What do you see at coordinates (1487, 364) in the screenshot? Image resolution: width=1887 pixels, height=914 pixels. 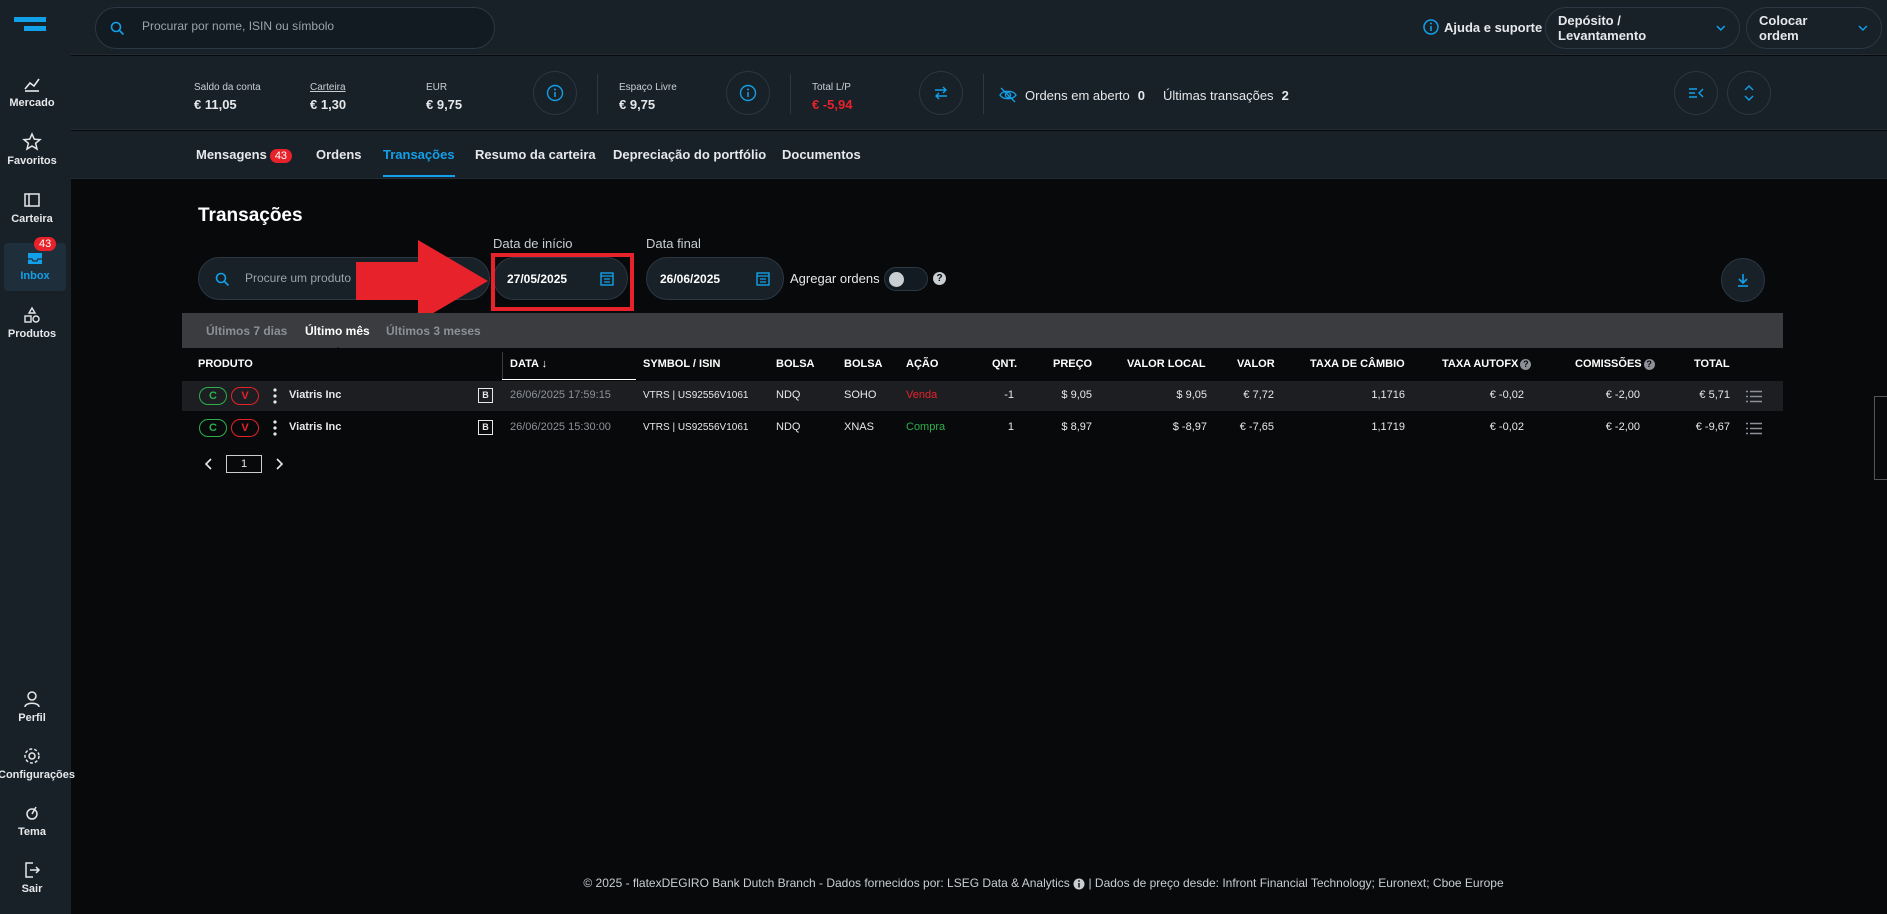 I see `header-autofx: TAXA AUTOFX?` at bounding box center [1487, 364].